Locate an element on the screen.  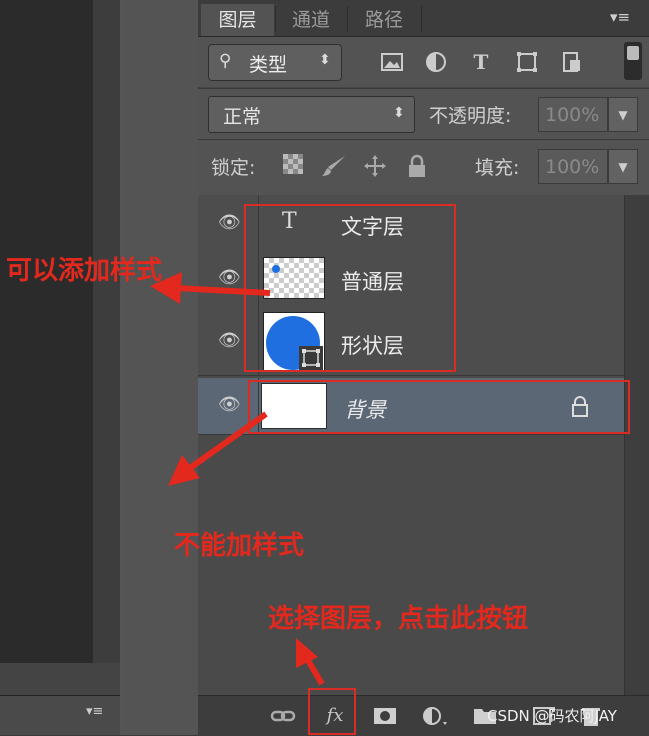
annotation-cannot-add-style: 不能加样式 is located at coordinates (239, 546).